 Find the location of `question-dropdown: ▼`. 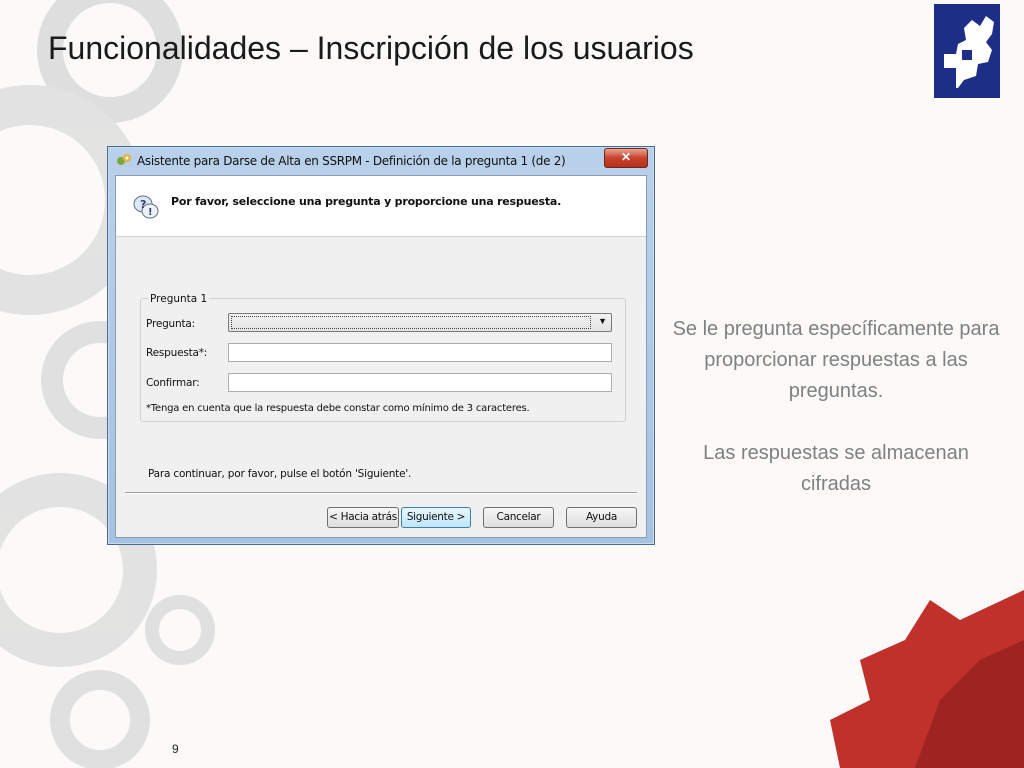

question-dropdown: ▼ is located at coordinates (420, 322).